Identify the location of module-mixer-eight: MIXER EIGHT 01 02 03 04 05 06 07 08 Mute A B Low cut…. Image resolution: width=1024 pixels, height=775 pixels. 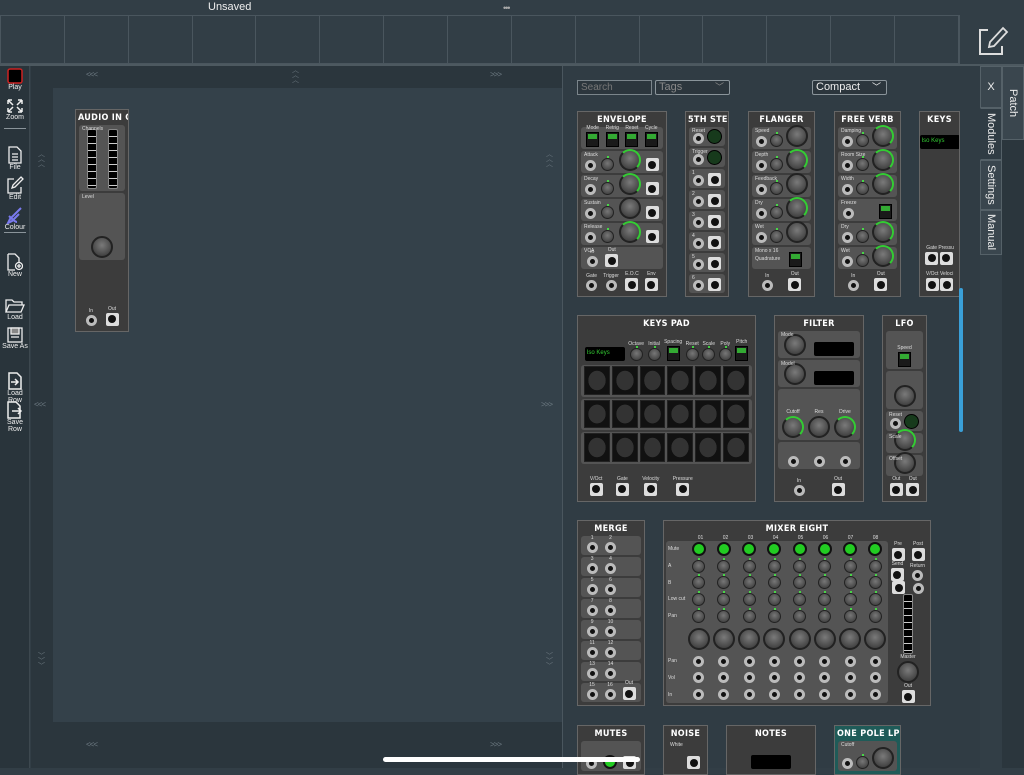
(797, 613).